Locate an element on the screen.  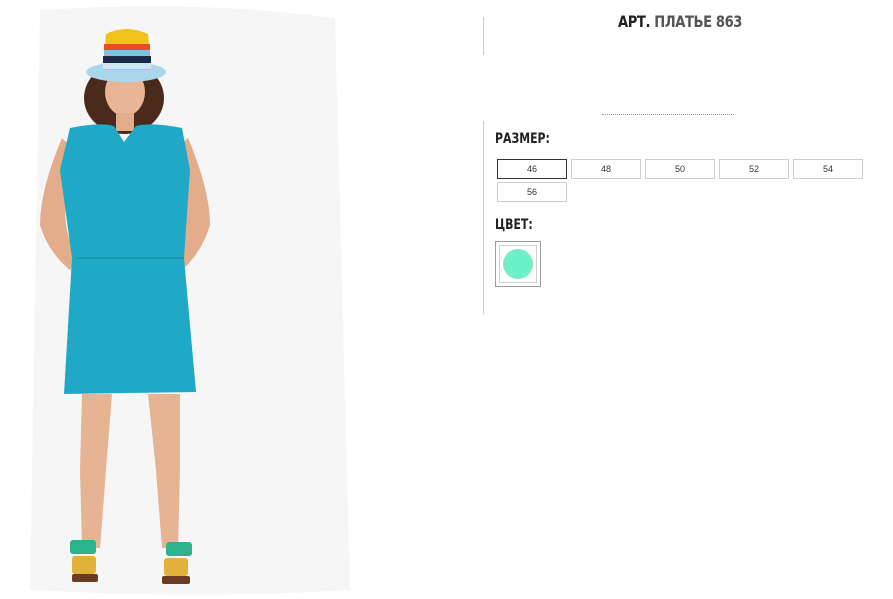
color-label: ЦВЕТ: is located at coordinates (514, 225).